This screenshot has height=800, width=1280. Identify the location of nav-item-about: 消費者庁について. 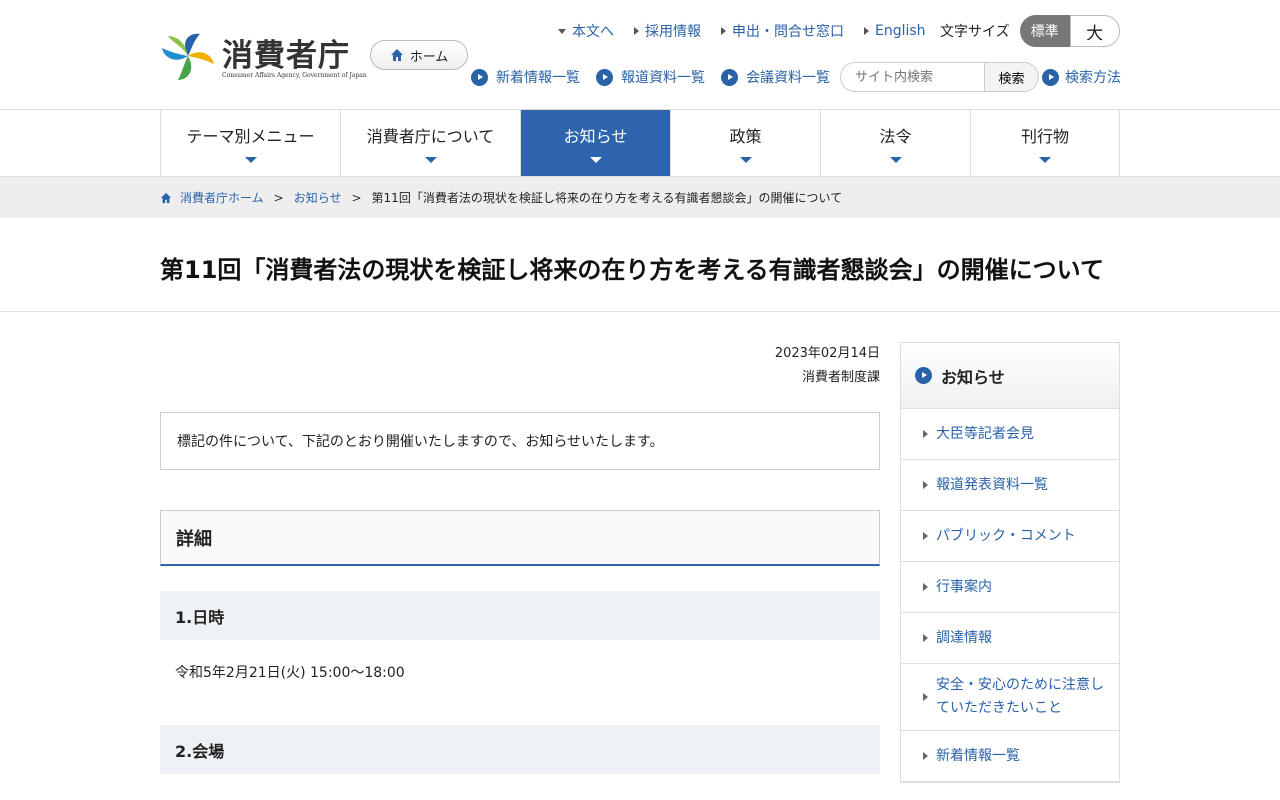
(431, 143).